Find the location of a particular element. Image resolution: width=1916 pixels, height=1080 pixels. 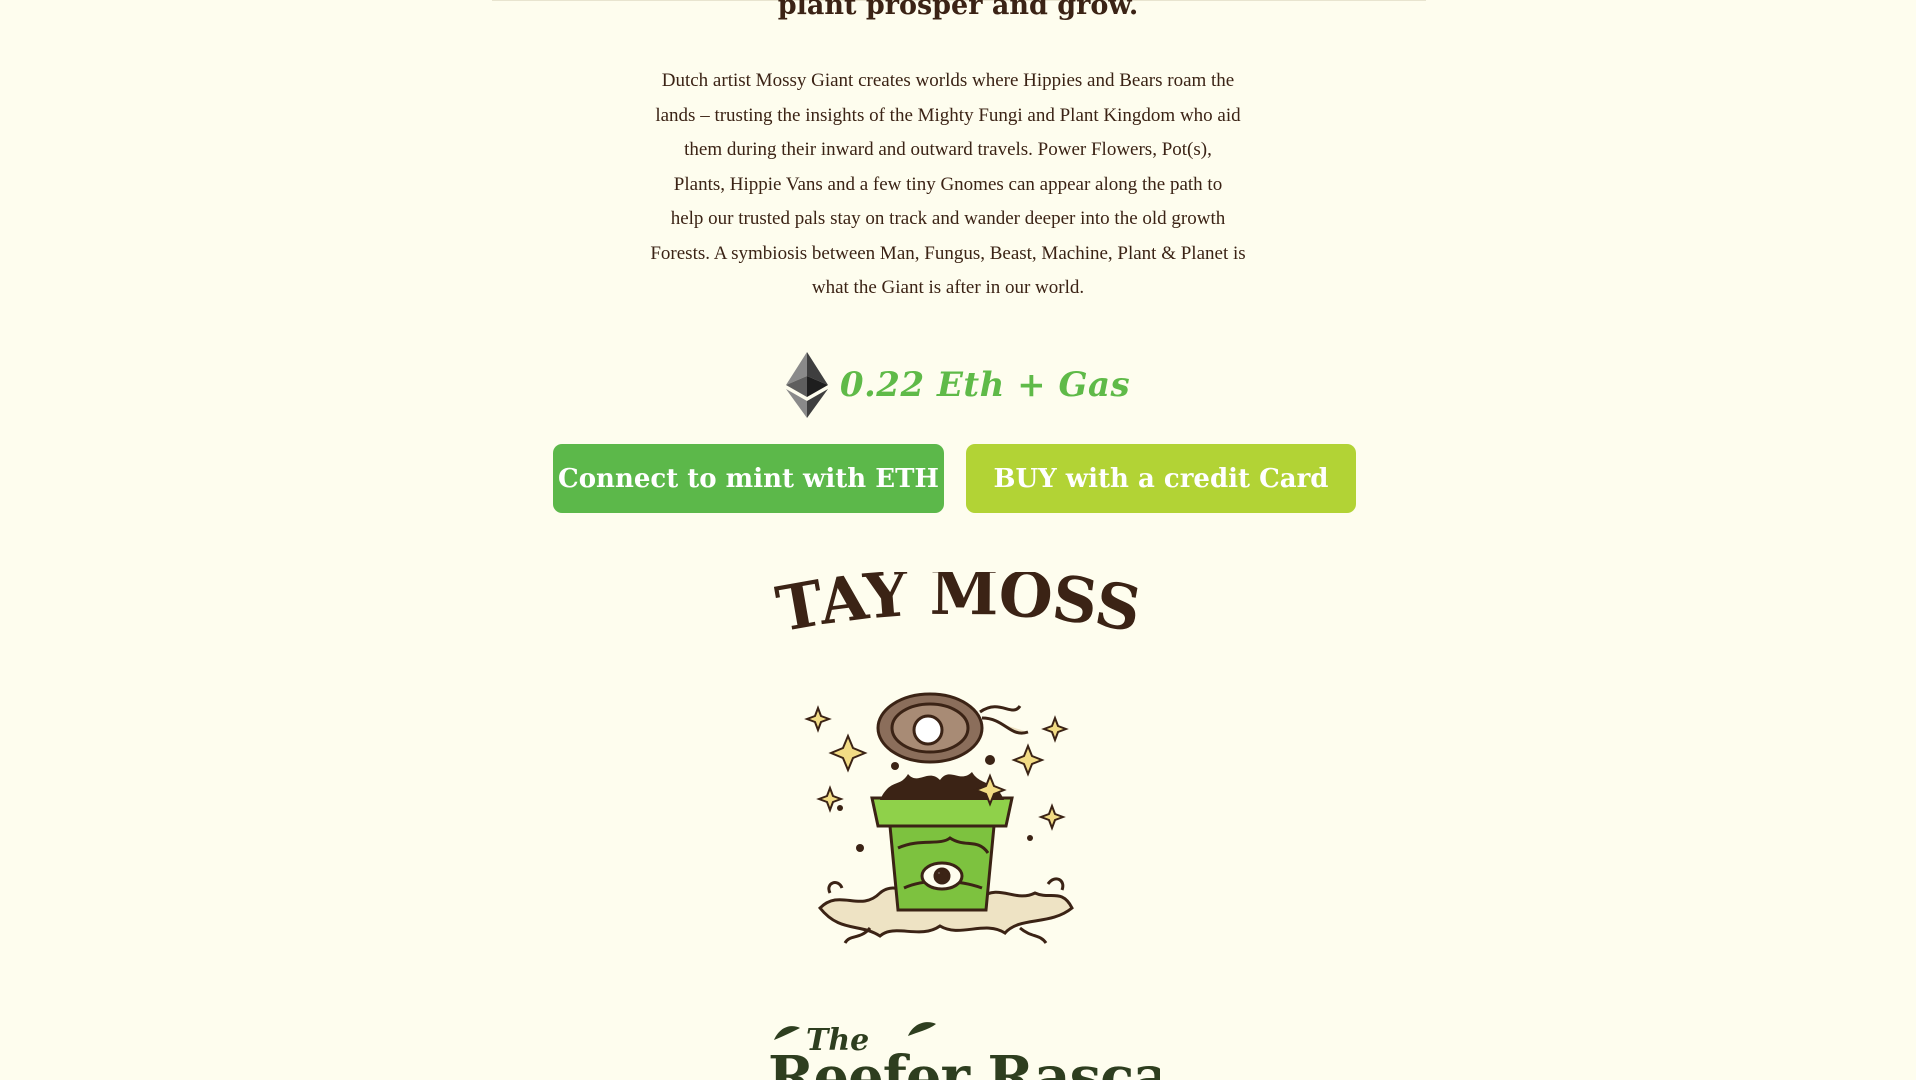

reefer-rascals-logo: The Reefer Rascals is located at coordinates (964, 1051).